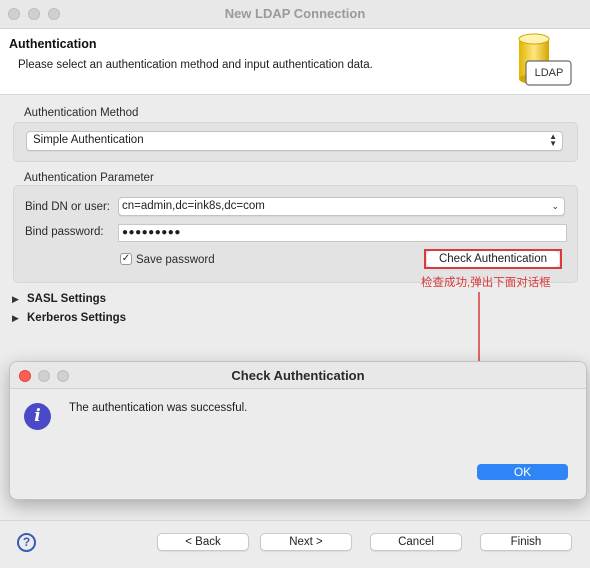 The width and height of the screenshot is (590, 568). Describe the element at coordinates (76, 318) in the screenshot. I see `kerberos-settings-section: Kerberos Settings` at that location.